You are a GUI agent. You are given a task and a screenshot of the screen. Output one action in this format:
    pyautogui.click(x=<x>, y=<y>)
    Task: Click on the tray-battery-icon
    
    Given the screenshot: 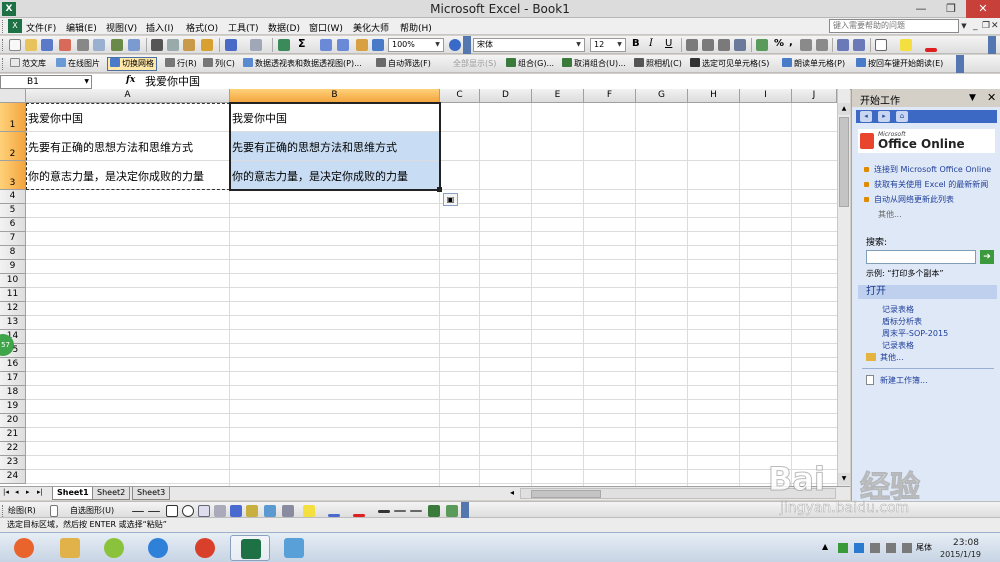 What is the action you would take?
    pyautogui.click(x=875, y=548)
    